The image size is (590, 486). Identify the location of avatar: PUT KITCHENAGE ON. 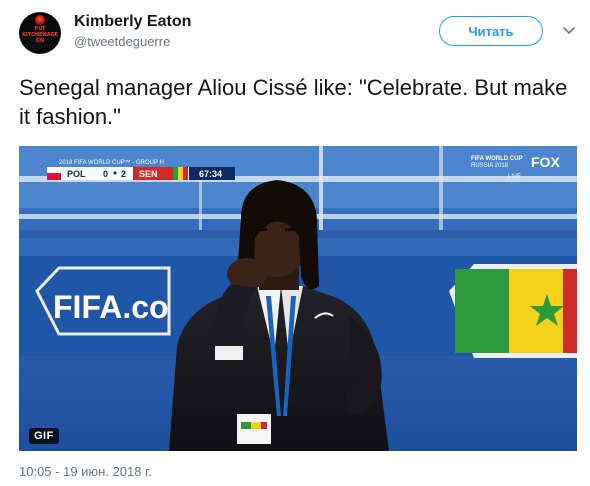
(40, 33).